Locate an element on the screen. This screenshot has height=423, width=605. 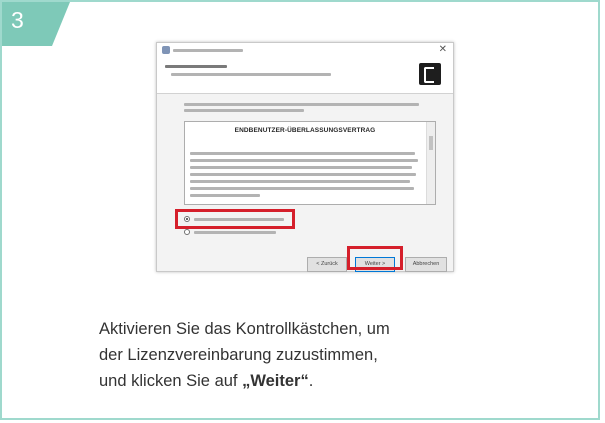
next-highlight-frame is located at coordinates (375, 258).